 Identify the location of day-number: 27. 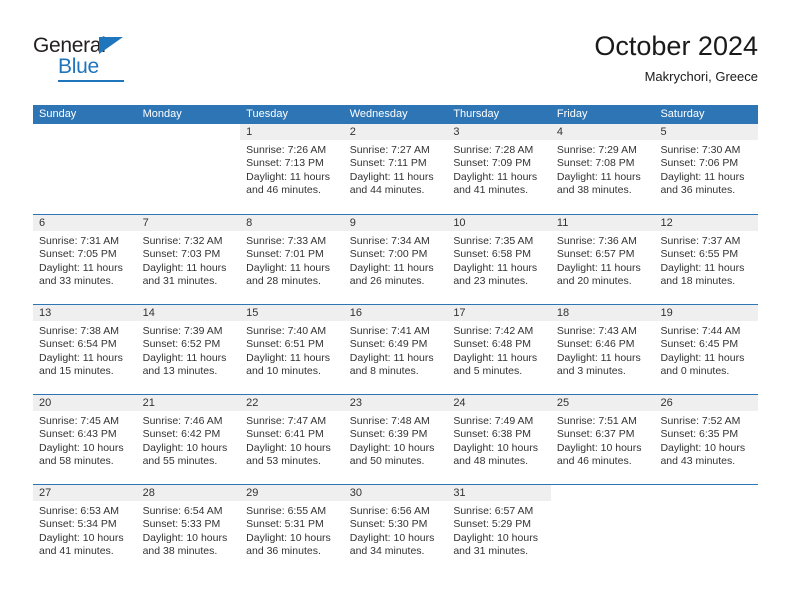
(85, 493).